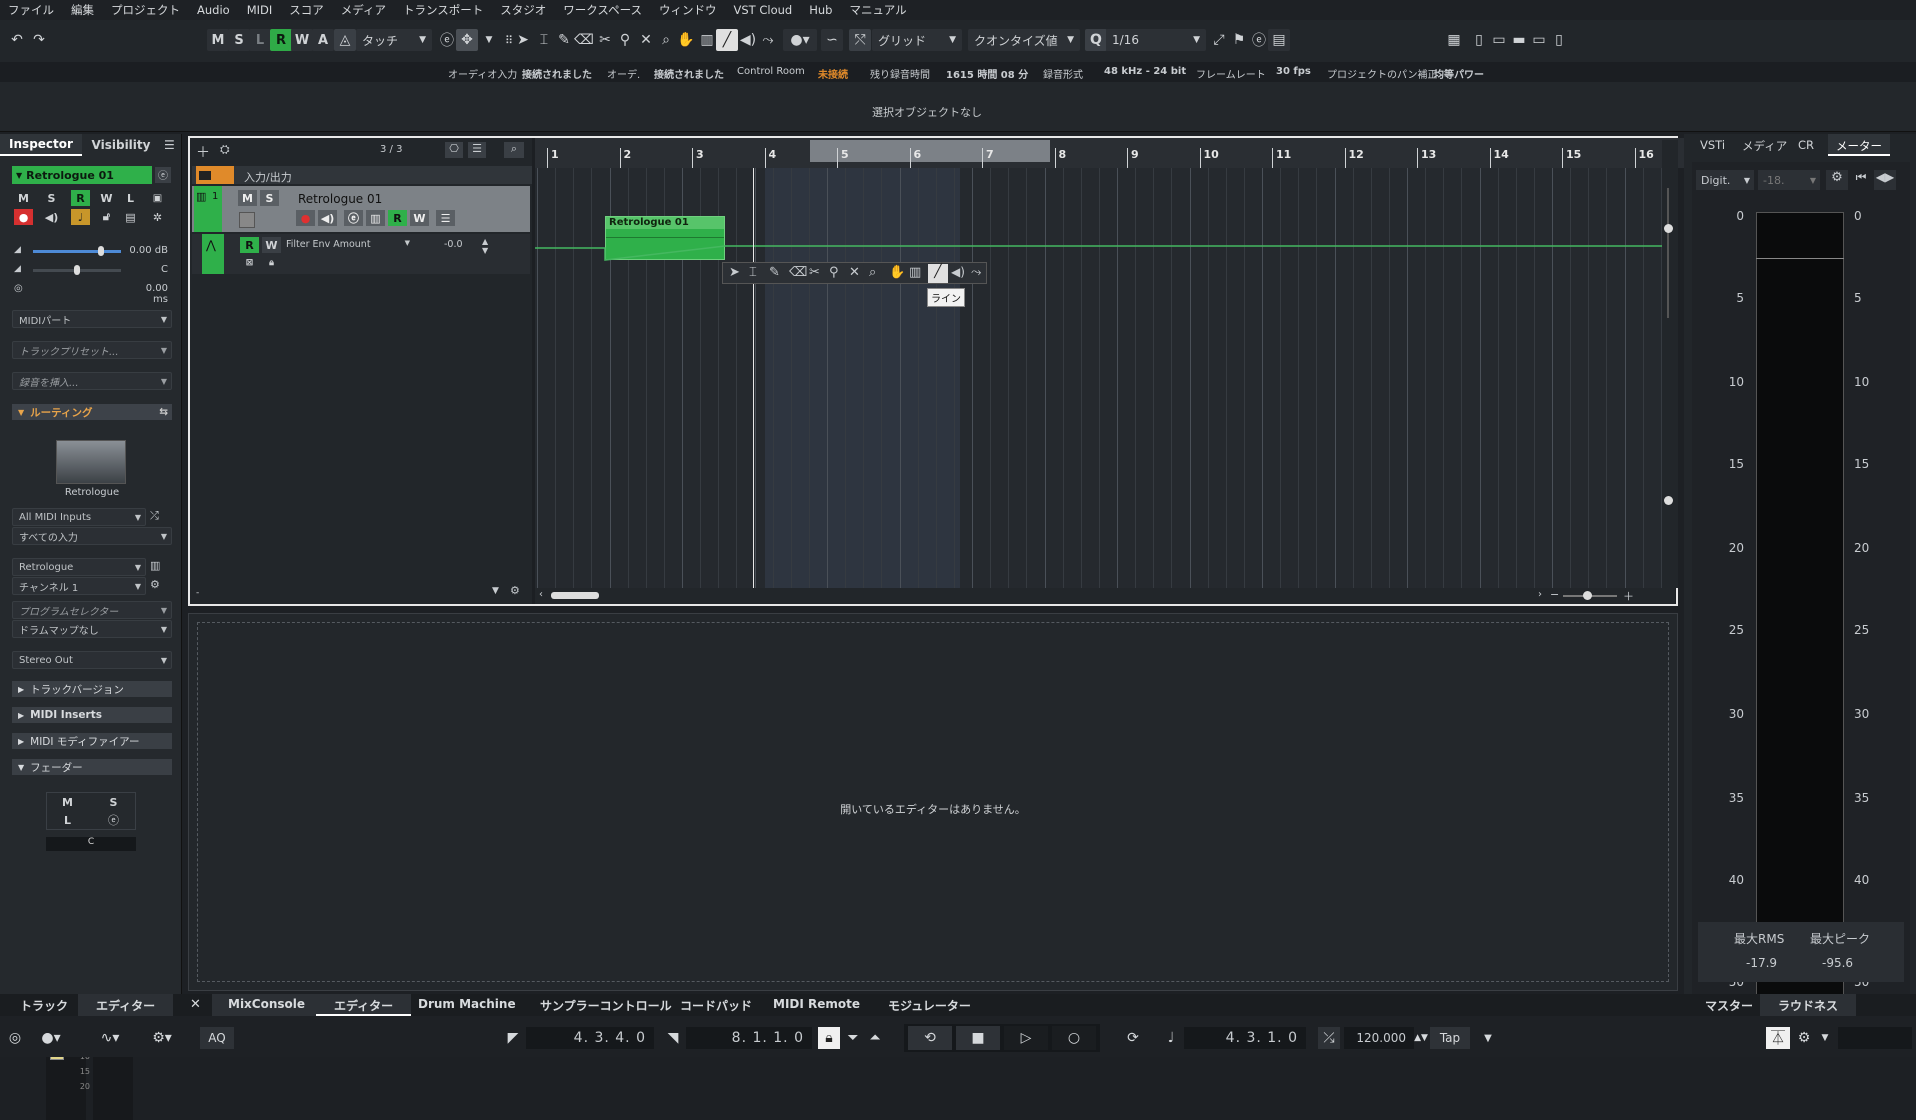  What do you see at coordinates (92, 610) in the screenshot?
I see `program-selector: プログラムセレクター ▼` at bounding box center [92, 610].